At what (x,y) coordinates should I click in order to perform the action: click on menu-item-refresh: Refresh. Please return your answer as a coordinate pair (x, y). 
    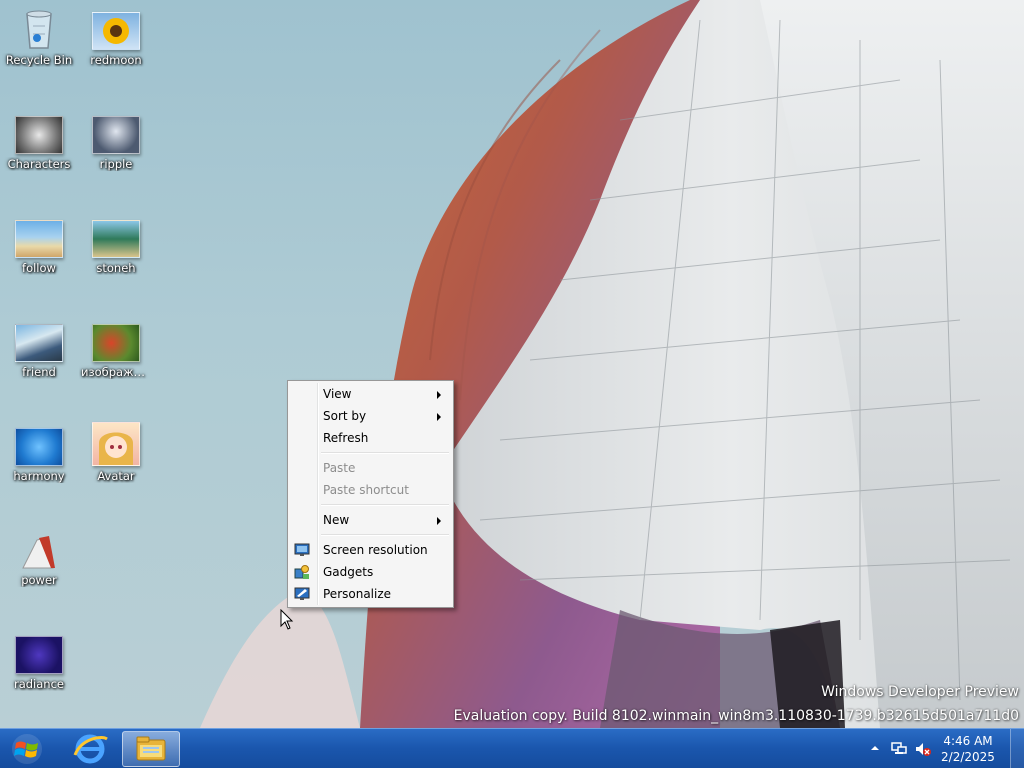
    Looking at the image, I should click on (370, 438).